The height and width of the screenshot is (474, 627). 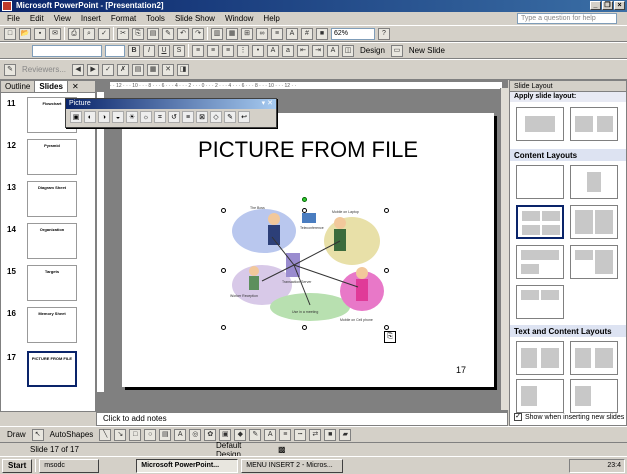 What do you see at coordinates (198, 33) in the screenshot?
I see `redo-icon: ↷` at bounding box center [198, 33].